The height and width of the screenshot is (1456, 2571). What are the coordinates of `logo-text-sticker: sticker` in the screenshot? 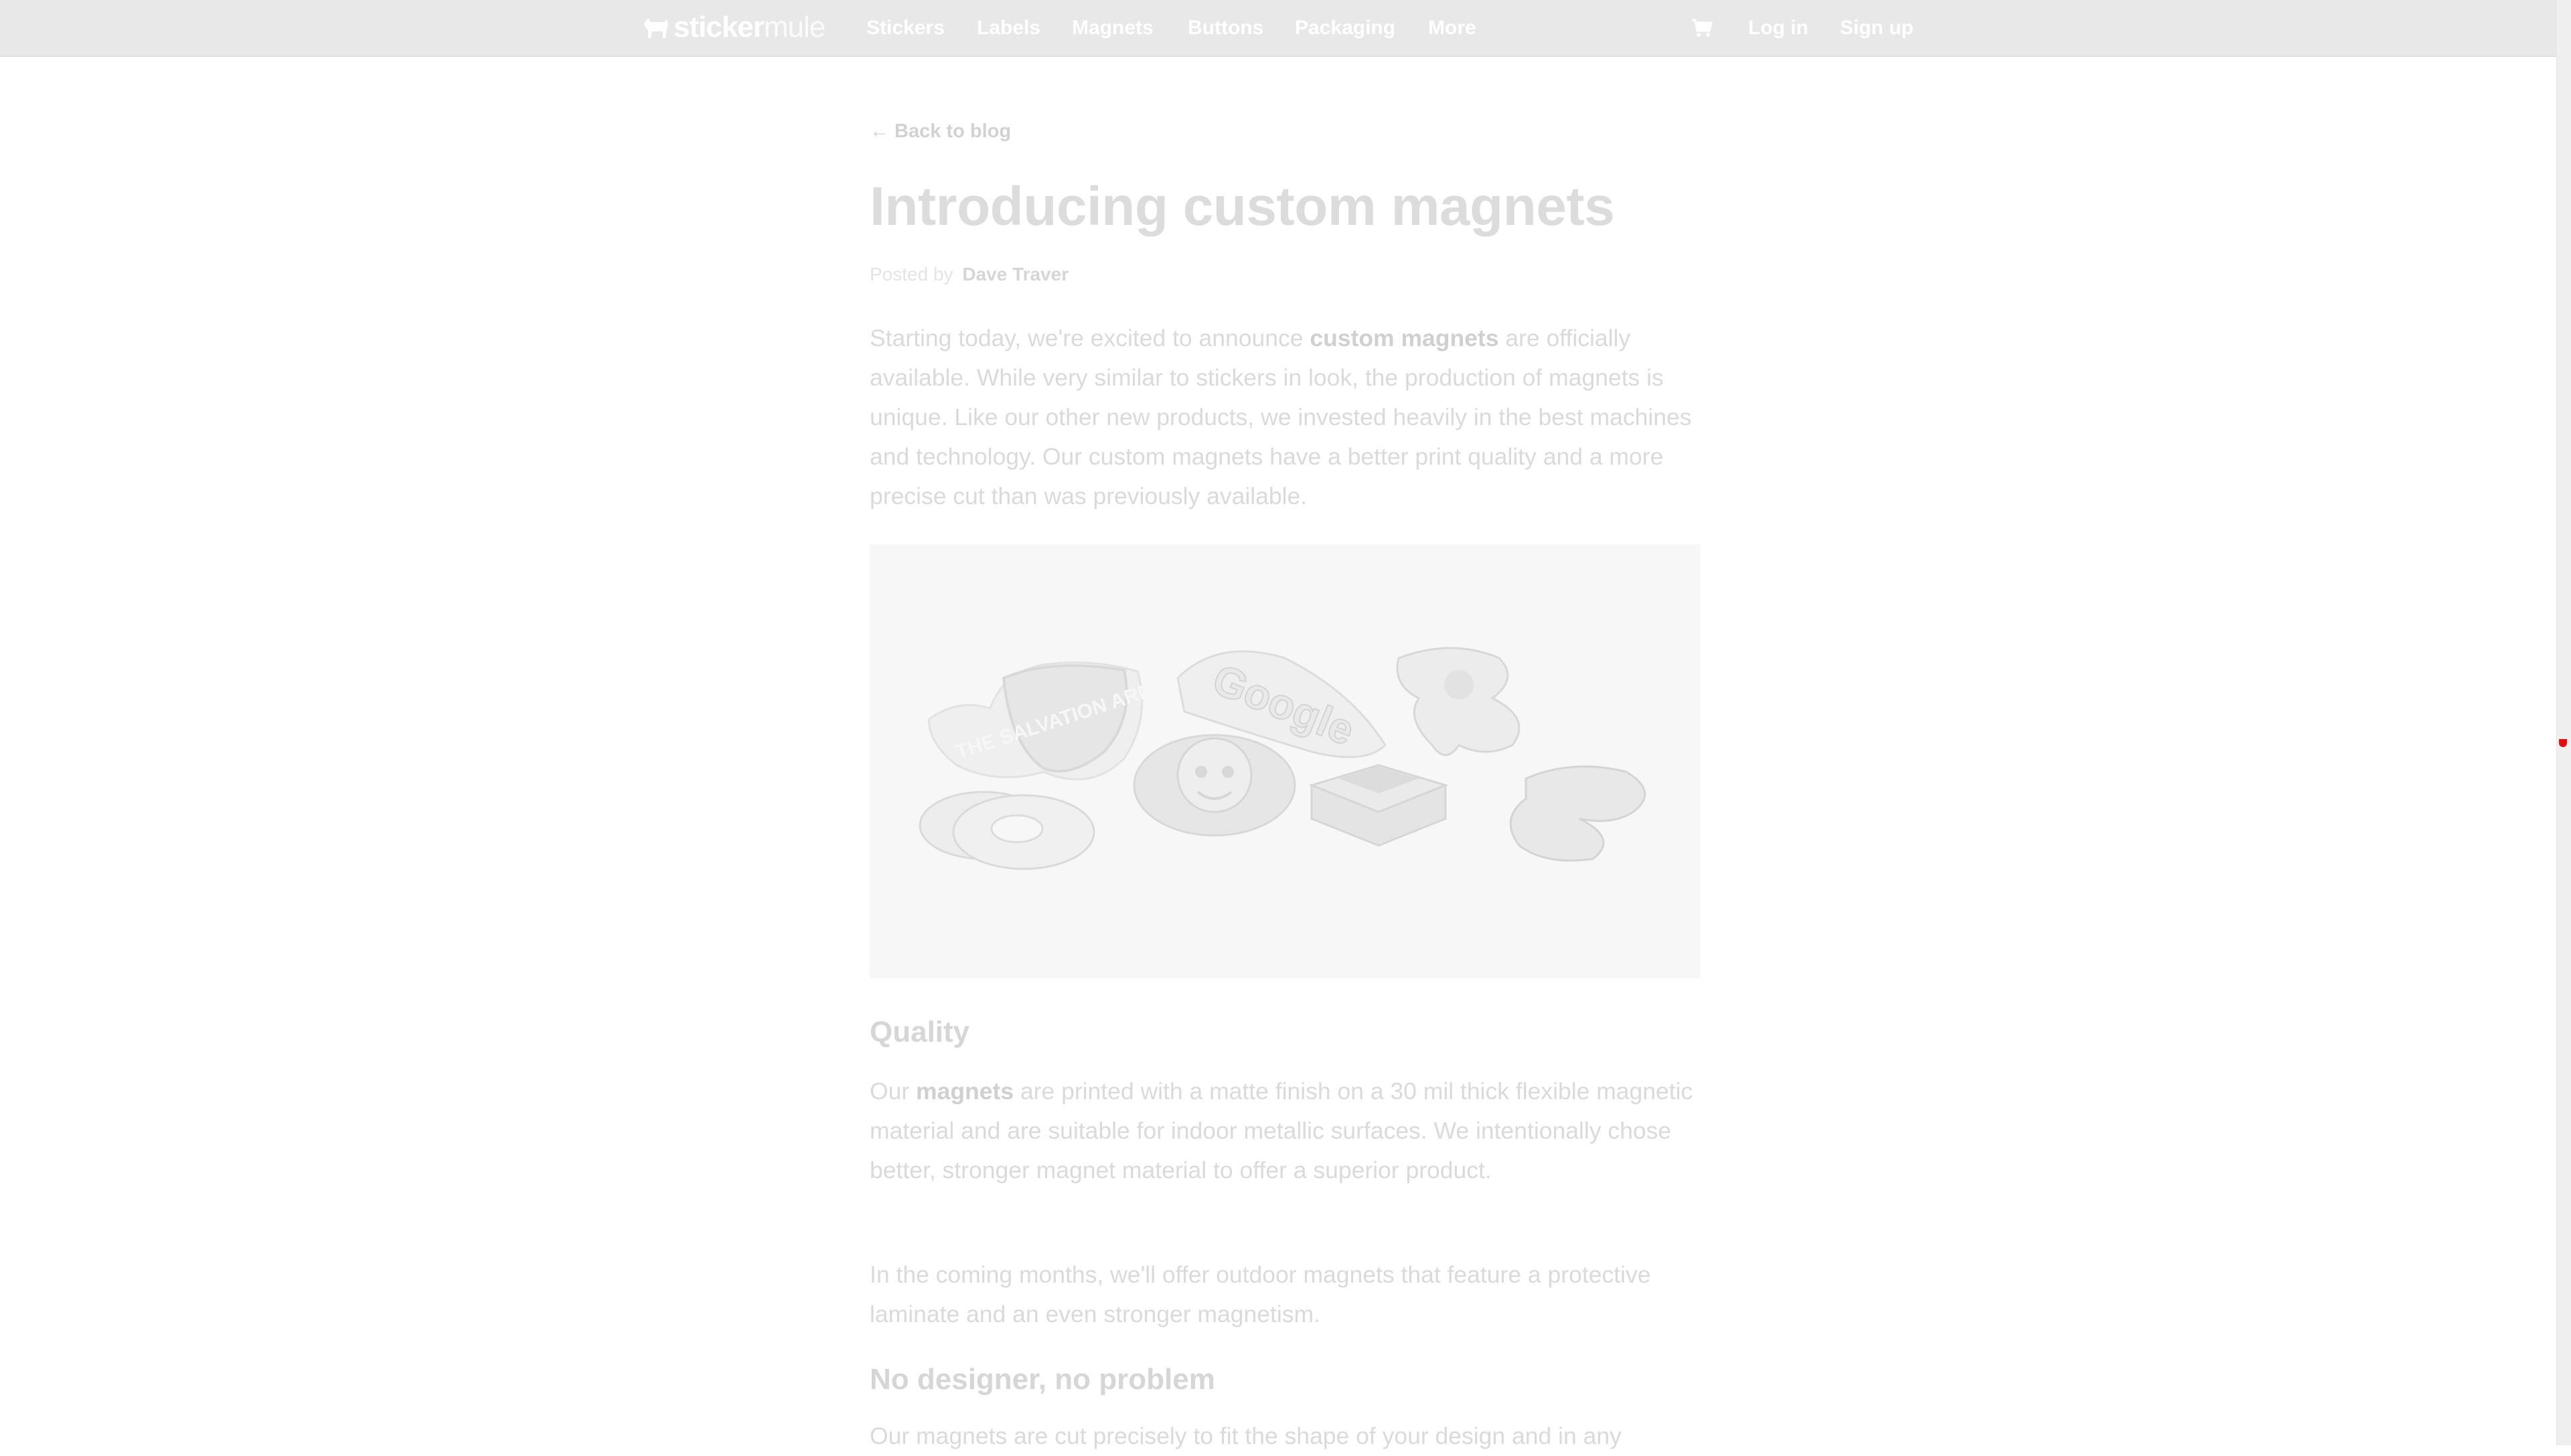 It's located at (719, 27).